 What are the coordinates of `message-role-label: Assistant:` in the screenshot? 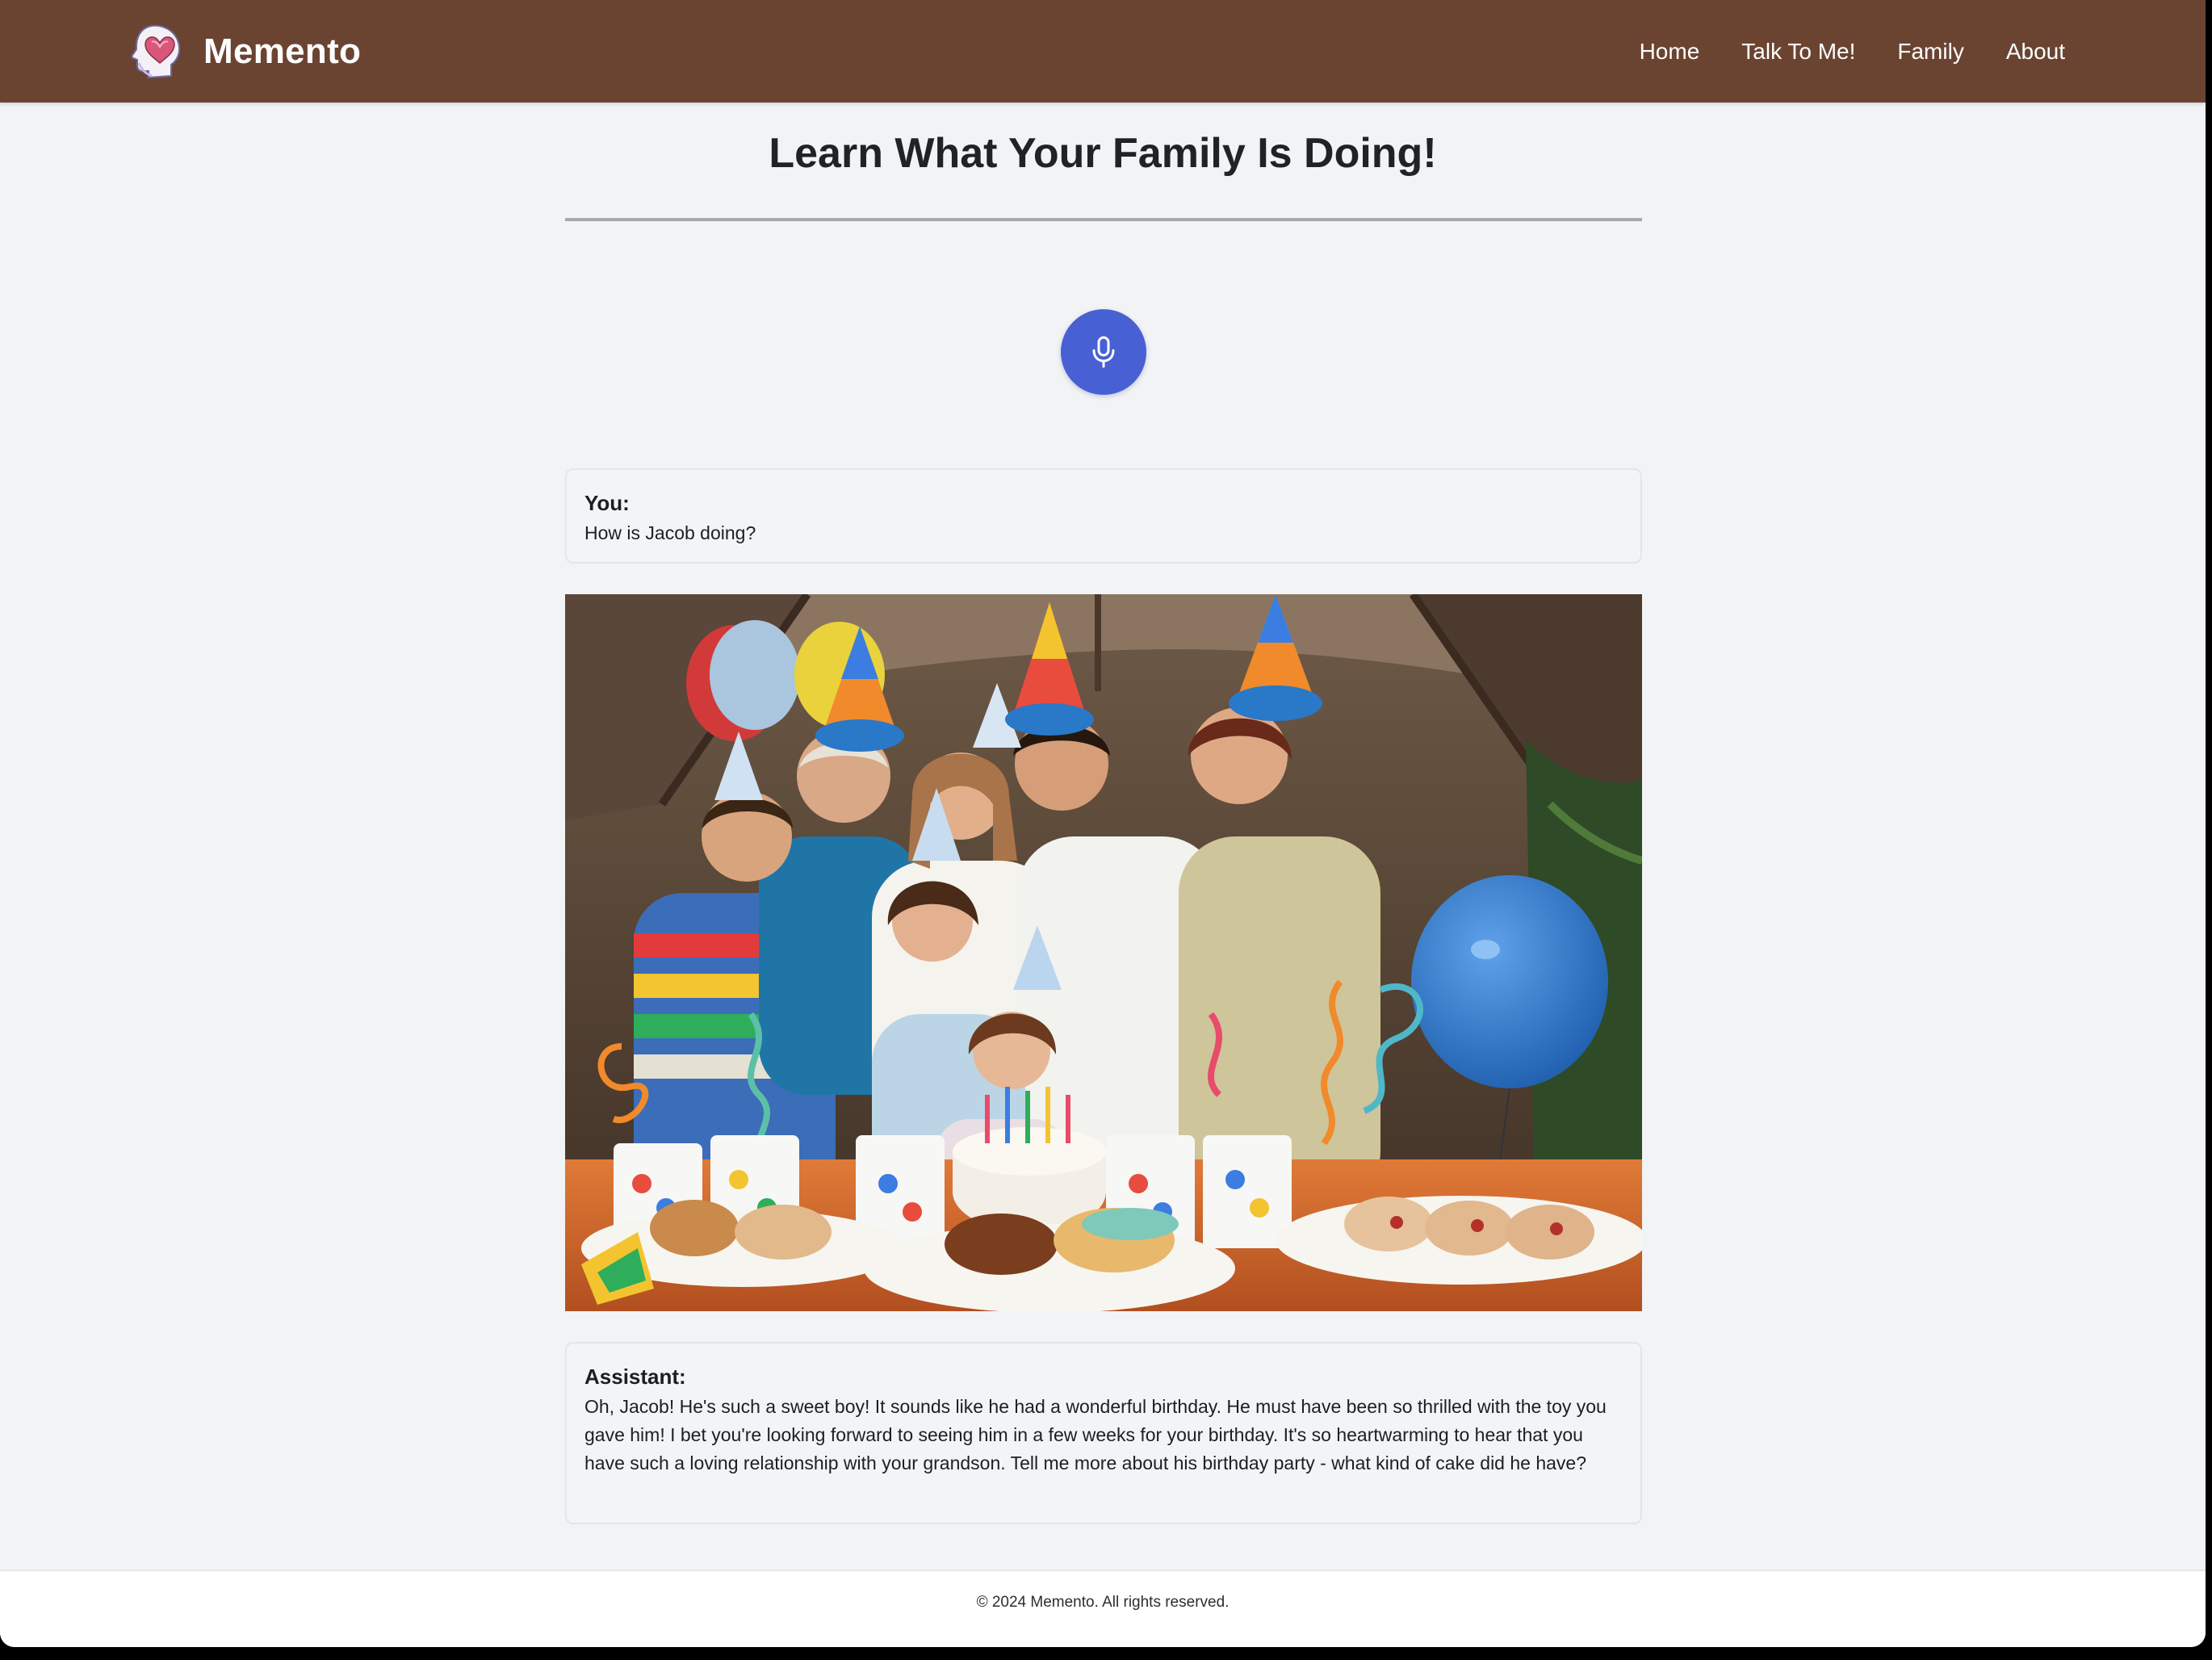 It's located at (635, 1376).